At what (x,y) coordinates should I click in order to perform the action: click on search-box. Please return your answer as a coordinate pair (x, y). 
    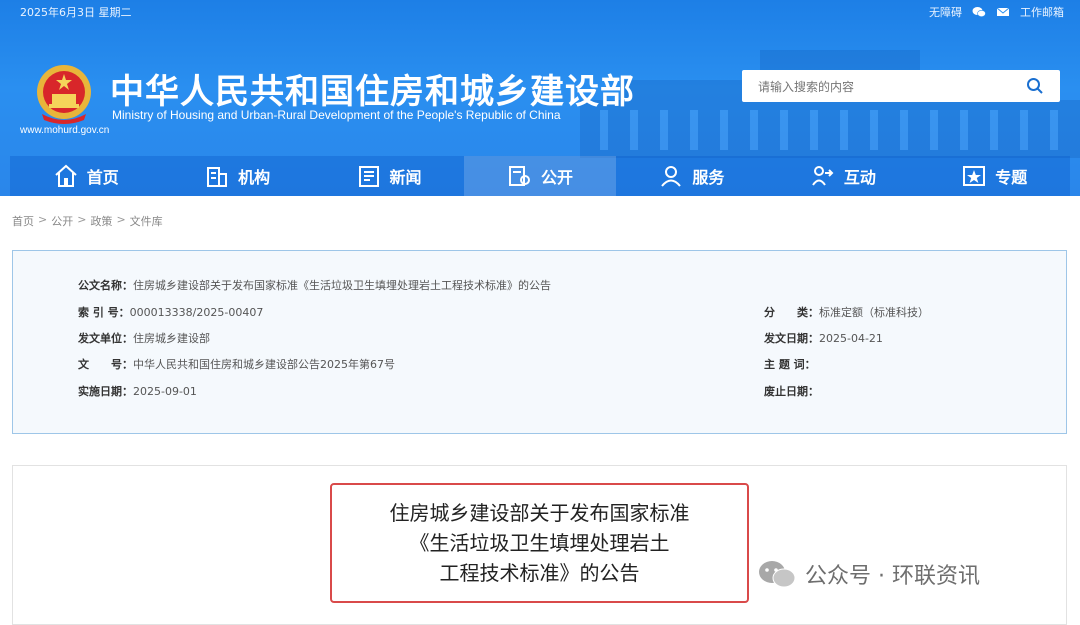
    Looking at the image, I should click on (901, 86).